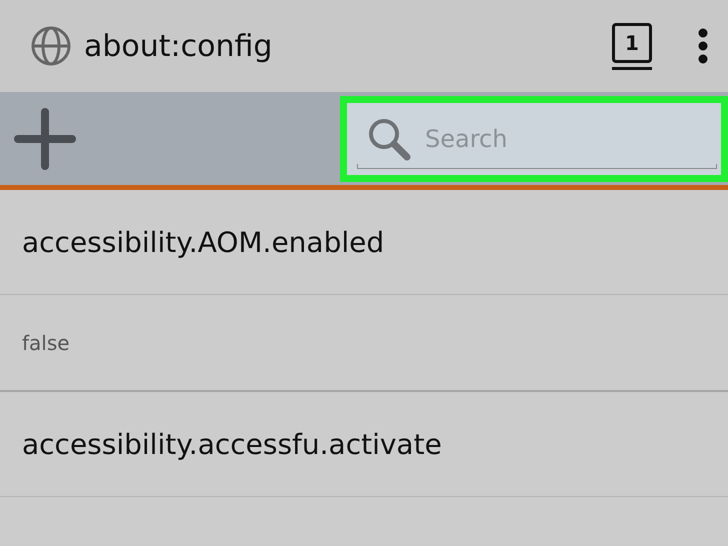 Image resolution: width=728 pixels, height=546 pixels. Describe the element at coordinates (51, 46) in the screenshot. I see `globe-icon` at that location.